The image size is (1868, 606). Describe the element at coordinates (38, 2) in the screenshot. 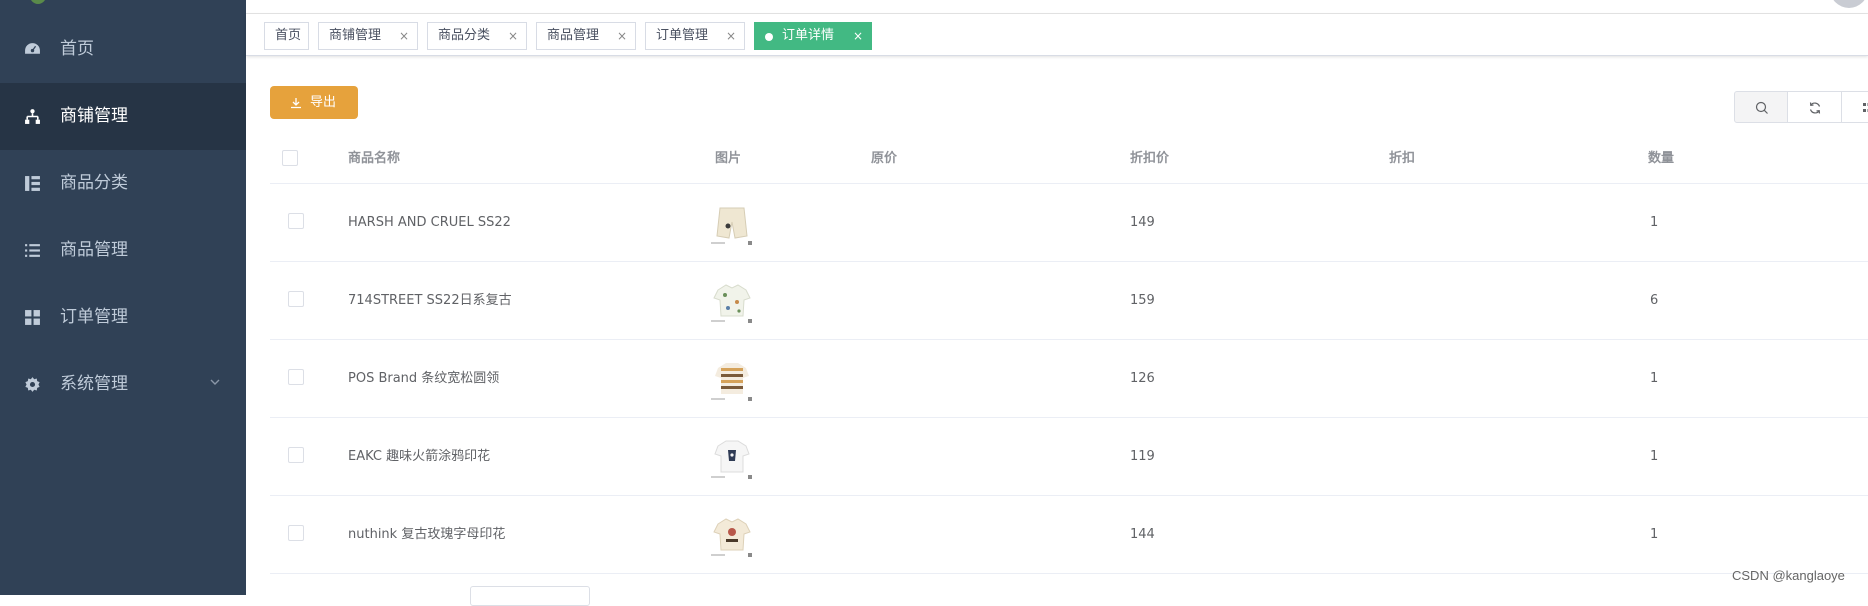

I see `logo` at that location.